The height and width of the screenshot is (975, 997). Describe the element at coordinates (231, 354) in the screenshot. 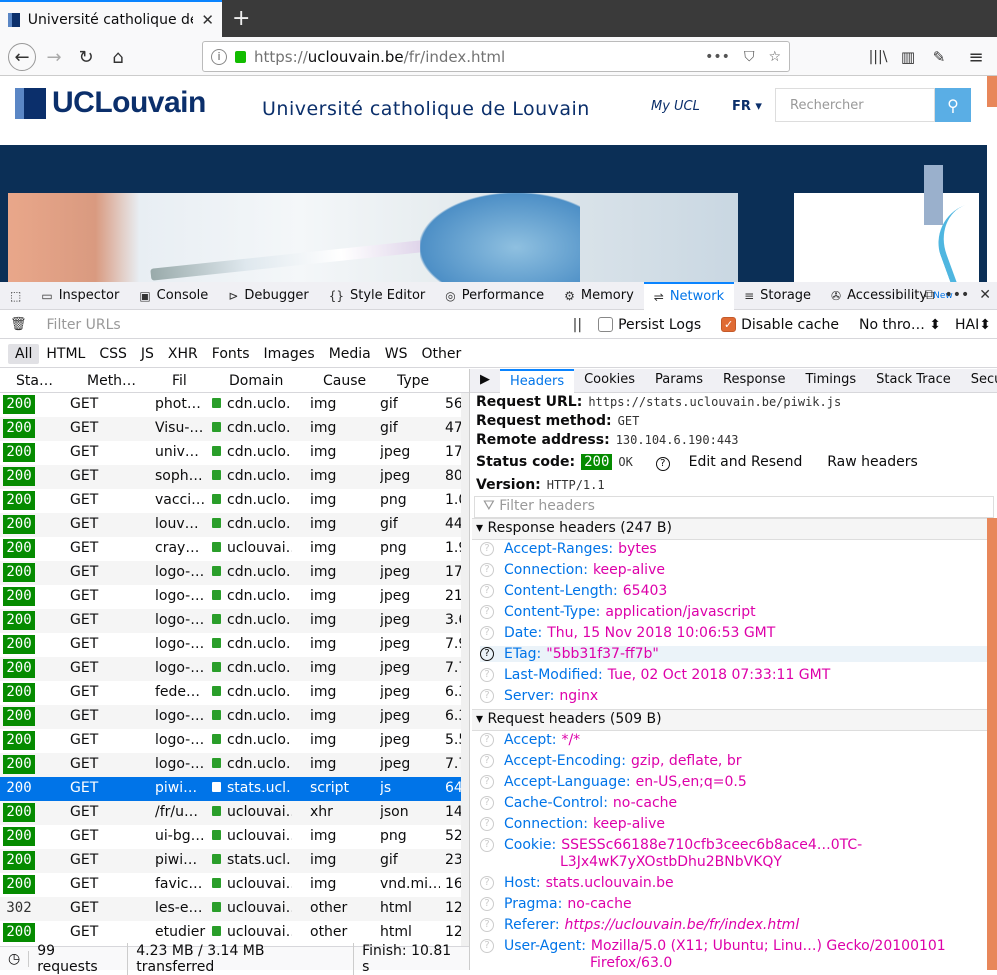

I see `type-fonts: Fonts` at that location.